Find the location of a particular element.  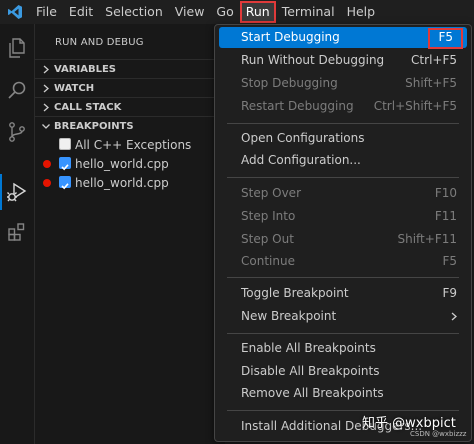

menu-item-shortcut: F11 is located at coordinates (445, 216).